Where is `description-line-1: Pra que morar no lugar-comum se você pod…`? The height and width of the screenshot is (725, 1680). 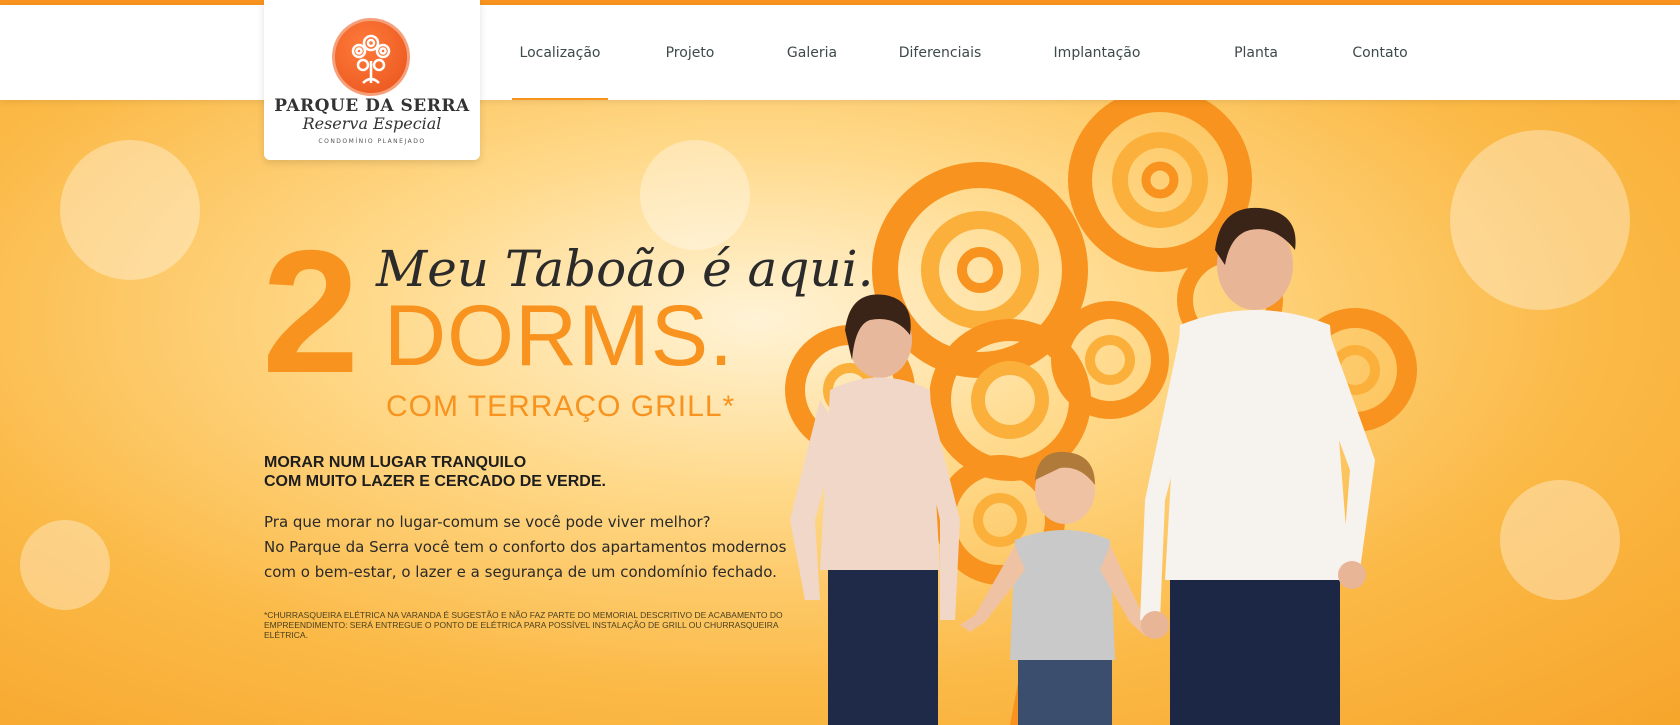
description-line-1: Pra que morar no lugar-comum se você pod… is located at coordinates (487, 522).